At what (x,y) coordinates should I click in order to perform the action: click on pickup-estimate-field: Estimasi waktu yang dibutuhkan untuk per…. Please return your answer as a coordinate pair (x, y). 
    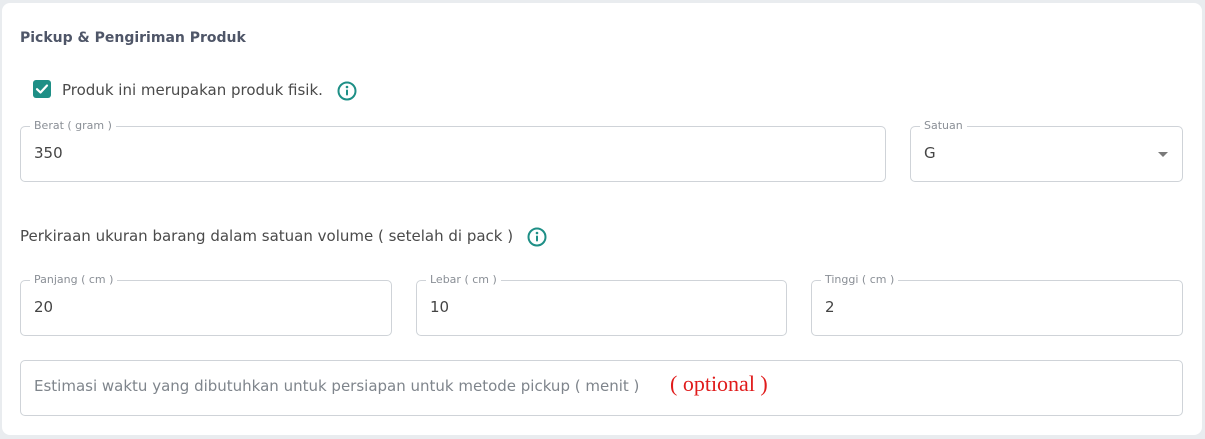
    Looking at the image, I should click on (601, 388).